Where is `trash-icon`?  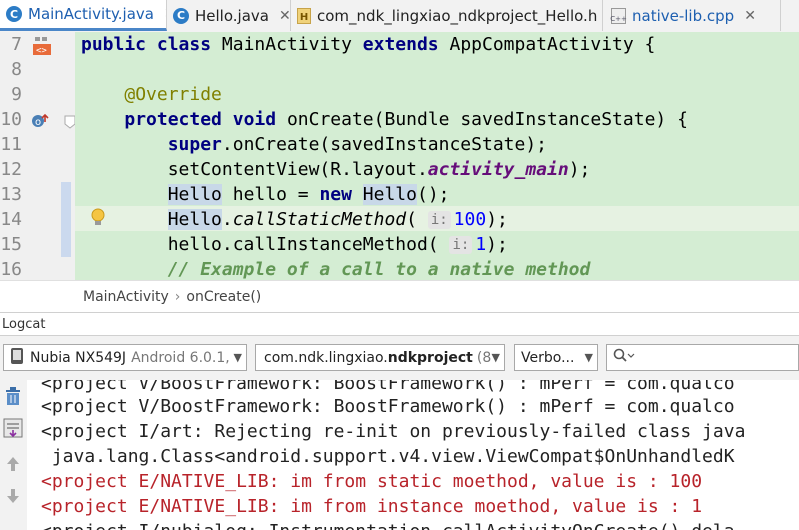 trash-icon is located at coordinates (13, 398).